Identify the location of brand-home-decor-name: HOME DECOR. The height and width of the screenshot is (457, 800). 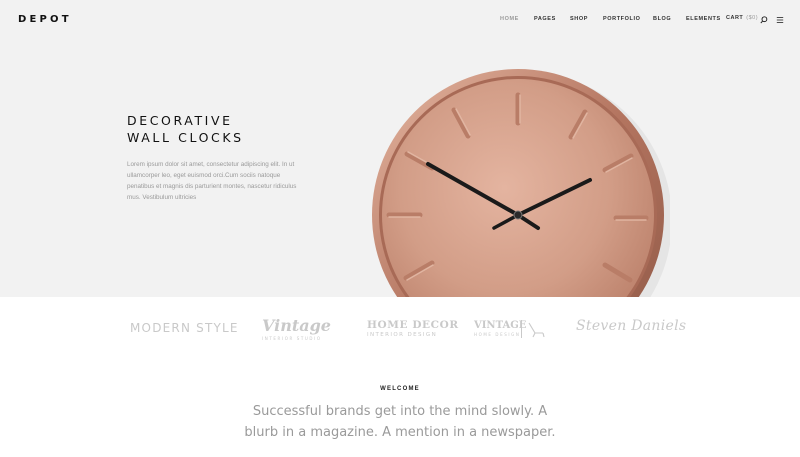
(413, 325).